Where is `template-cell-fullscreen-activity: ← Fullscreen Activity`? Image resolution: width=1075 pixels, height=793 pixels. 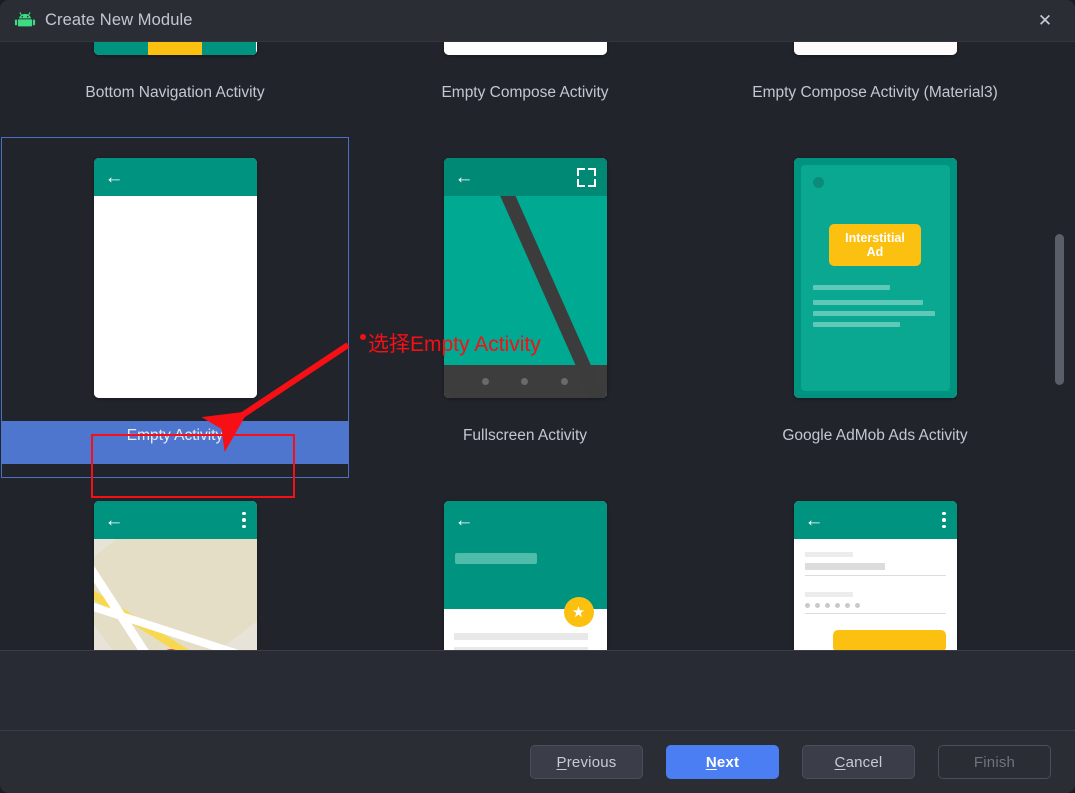
template-cell-fullscreen-activity: ← Fullscreen Activity is located at coordinates (525, 307).